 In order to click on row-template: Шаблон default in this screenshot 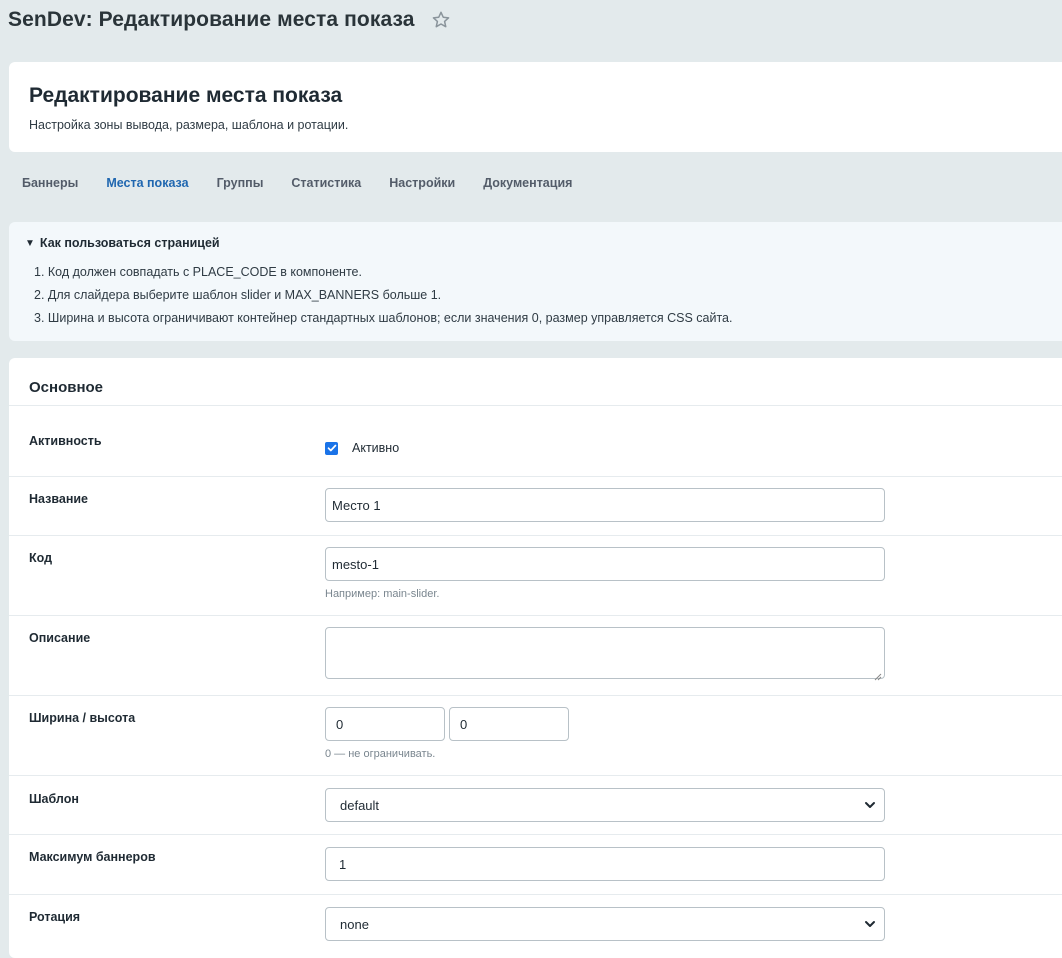, I will do `click(535, 805)`.